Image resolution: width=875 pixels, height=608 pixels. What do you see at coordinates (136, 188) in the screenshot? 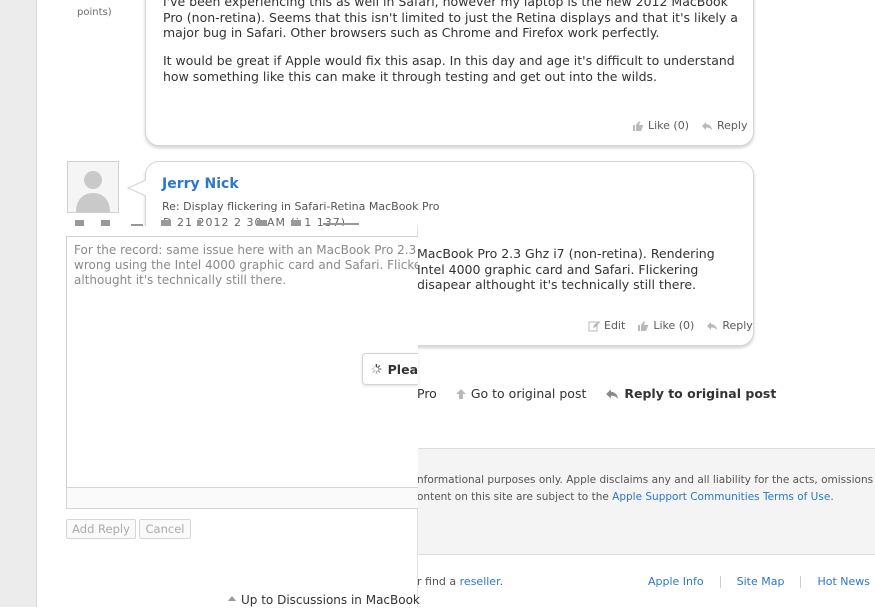
I see `speech-pointer` at bounding box center [136, 188].